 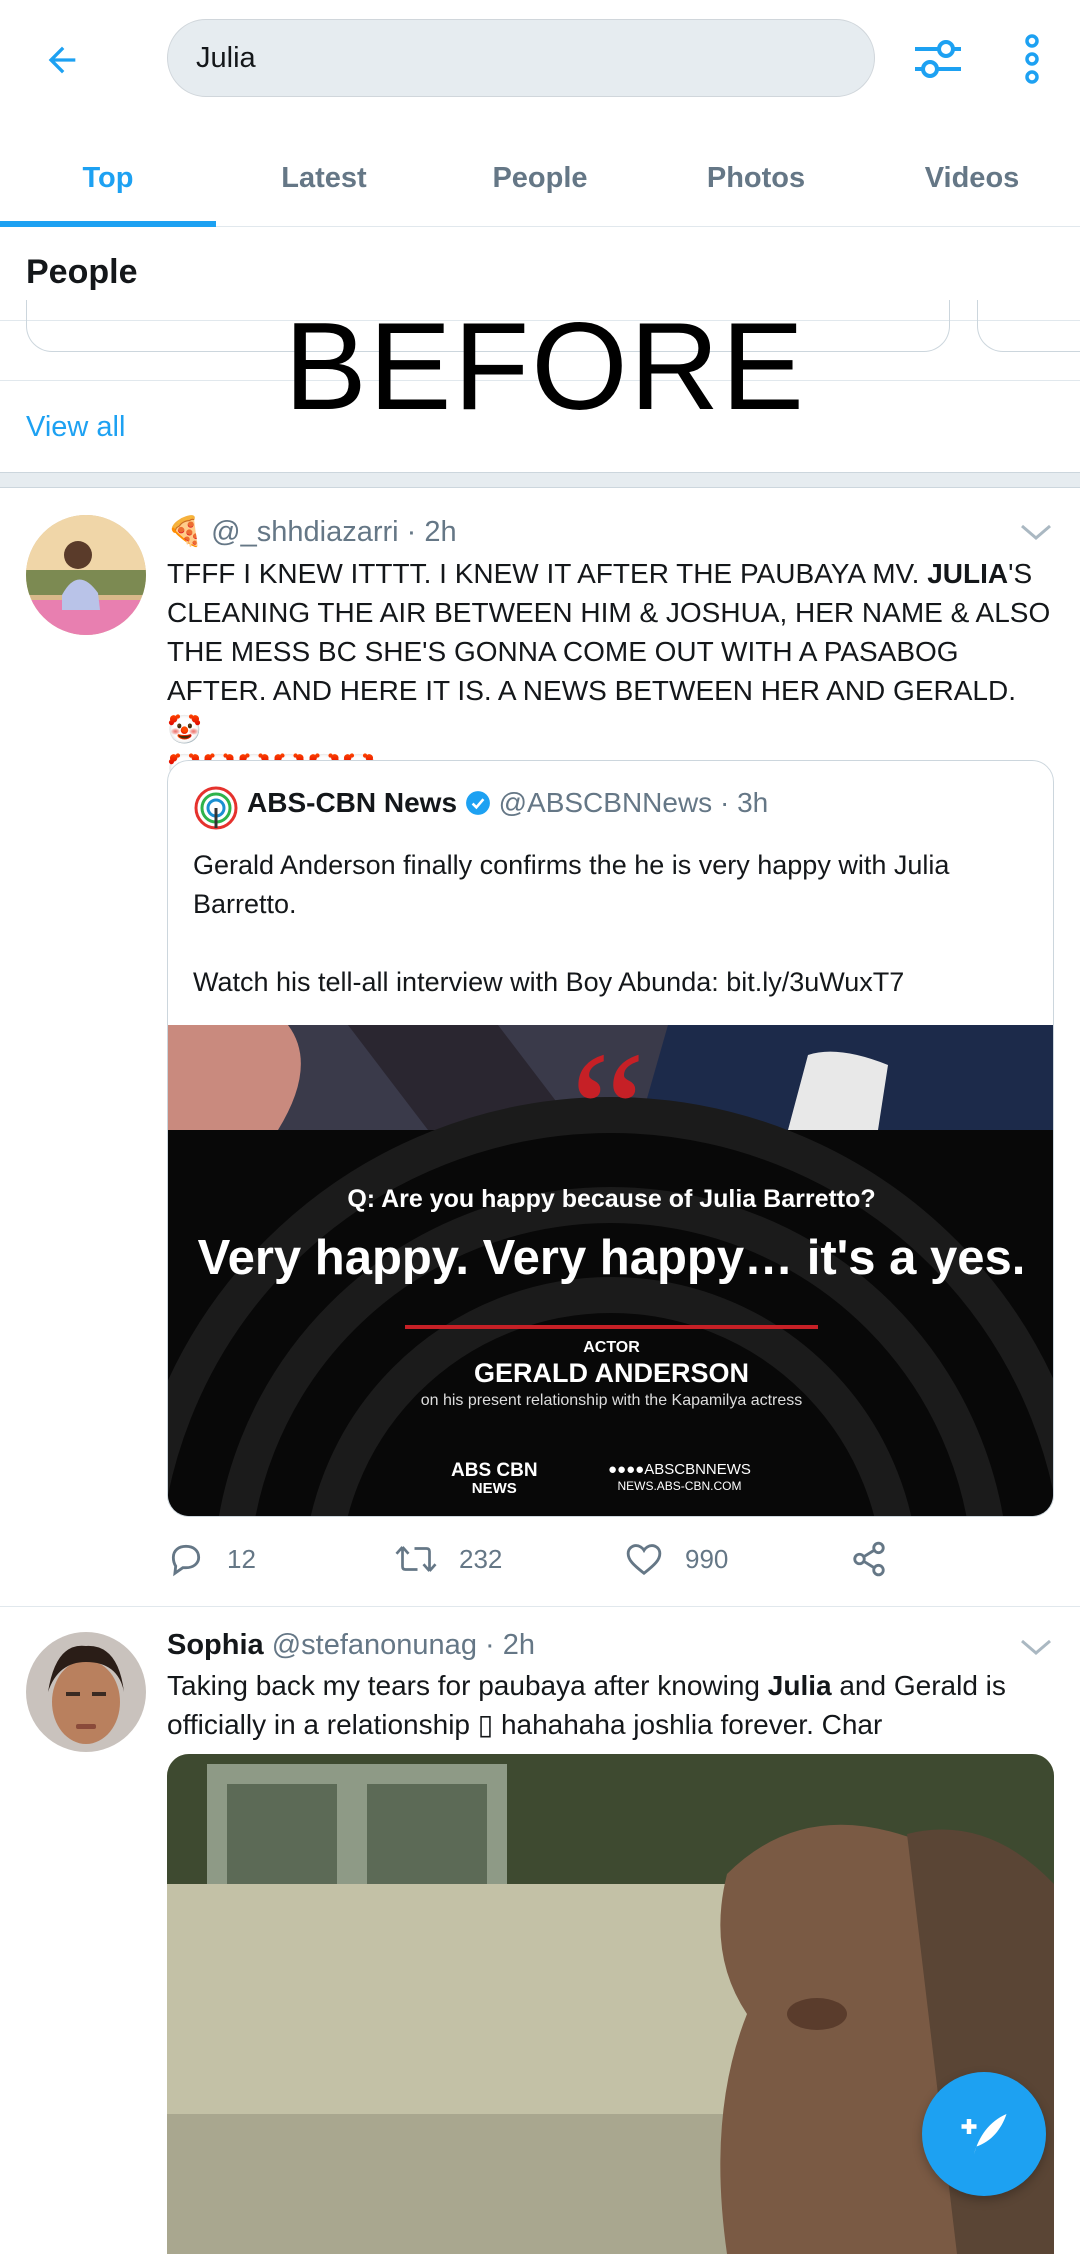 I want to click on share-icon, so click(x=869, y=1559).